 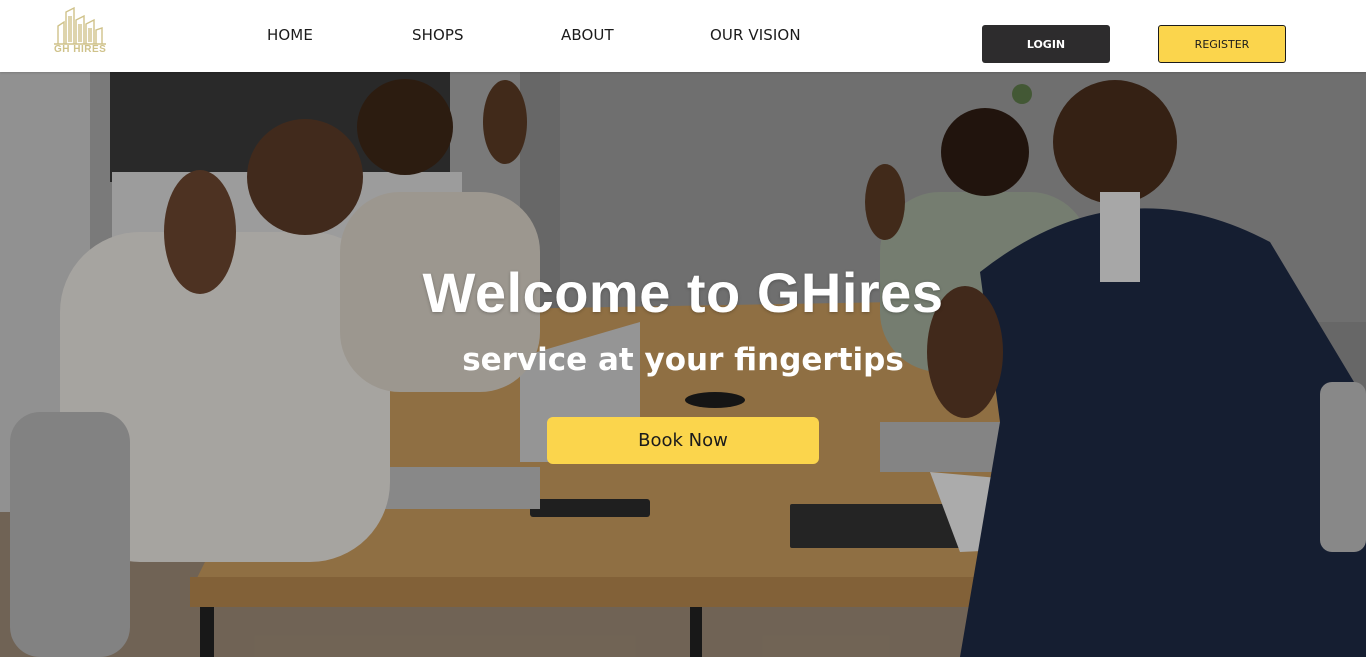 What do you see at coordinates (755, 35) in the screenshot?
I see `nav-our-vision: OUR VISION` at bounding box center [755, 35].